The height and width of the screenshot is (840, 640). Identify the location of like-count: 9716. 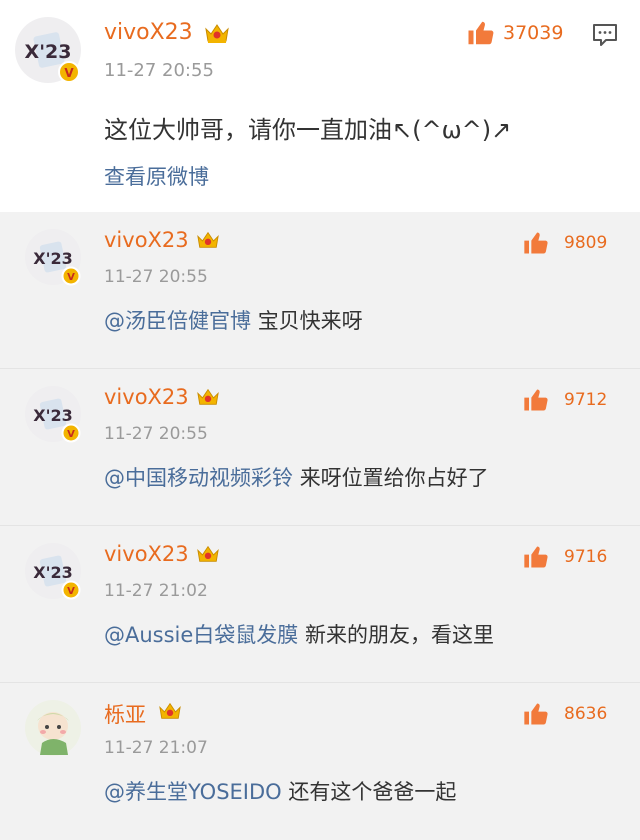
(586, 557).